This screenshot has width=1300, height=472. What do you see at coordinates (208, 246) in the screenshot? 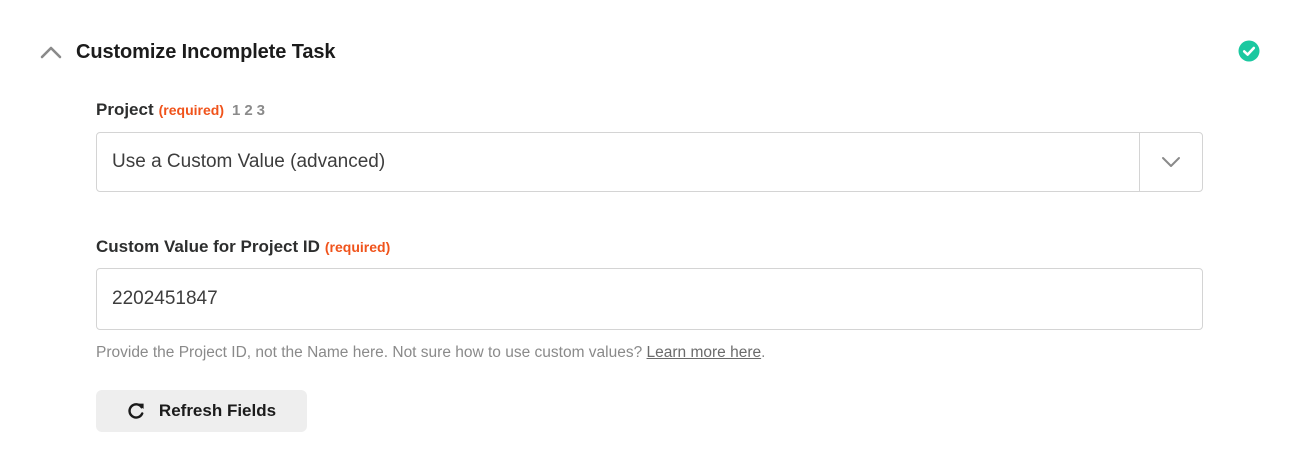
I see `custom-value-label-text: Custom Value for Project ID` at bounding box center [208, 246].